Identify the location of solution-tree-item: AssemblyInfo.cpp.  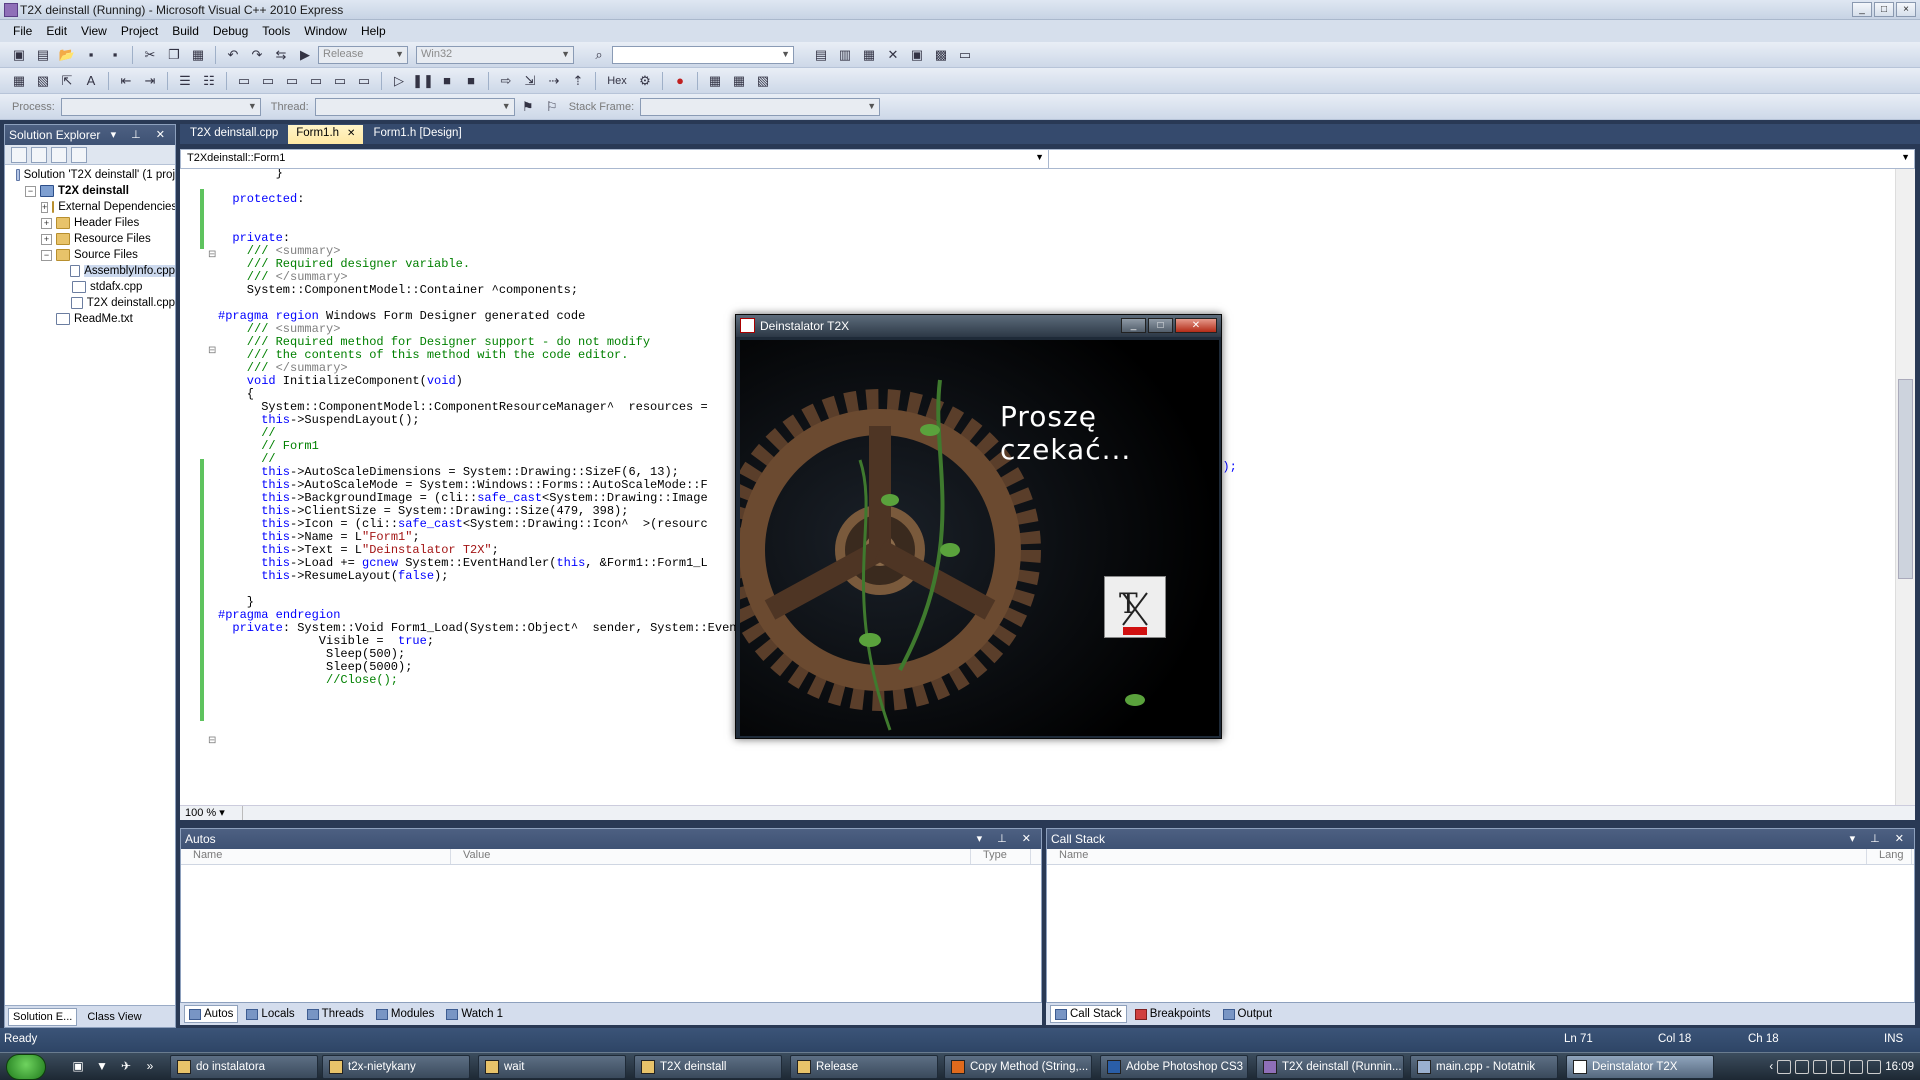
(90, 271).